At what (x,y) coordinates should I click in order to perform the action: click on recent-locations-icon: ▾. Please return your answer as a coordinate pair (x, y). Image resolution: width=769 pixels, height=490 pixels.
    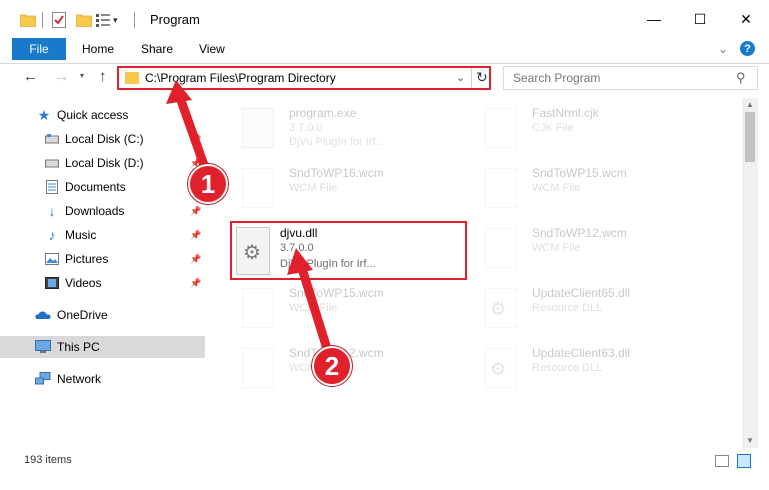
    Looking at the image, I should click on (82, 75).